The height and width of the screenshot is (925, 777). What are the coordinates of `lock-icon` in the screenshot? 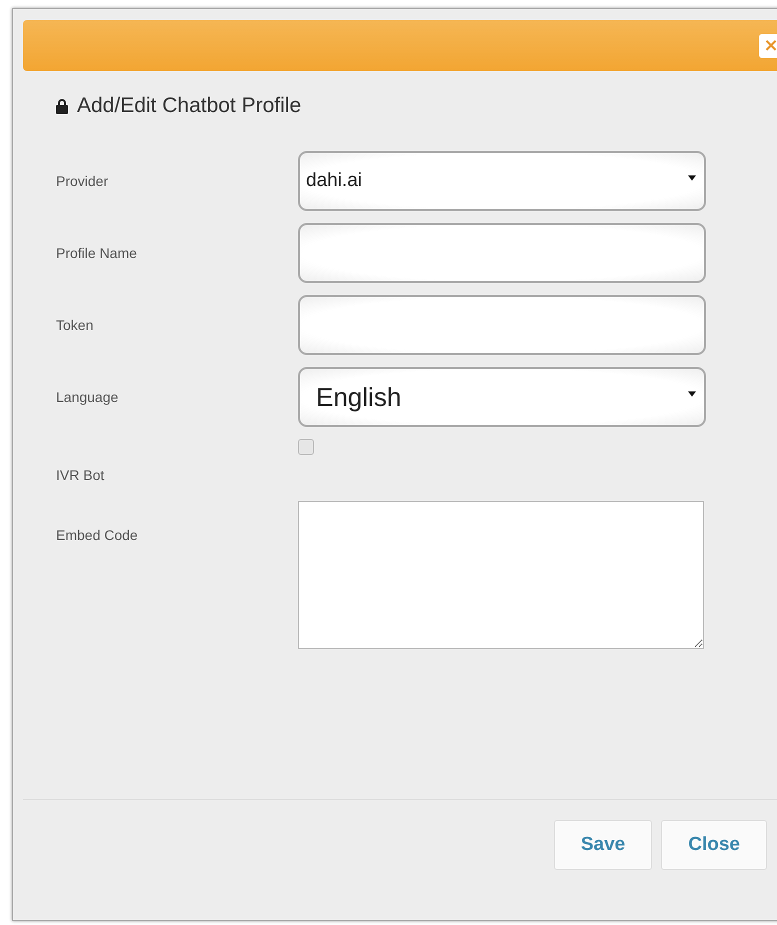 It's located at (62, 106).